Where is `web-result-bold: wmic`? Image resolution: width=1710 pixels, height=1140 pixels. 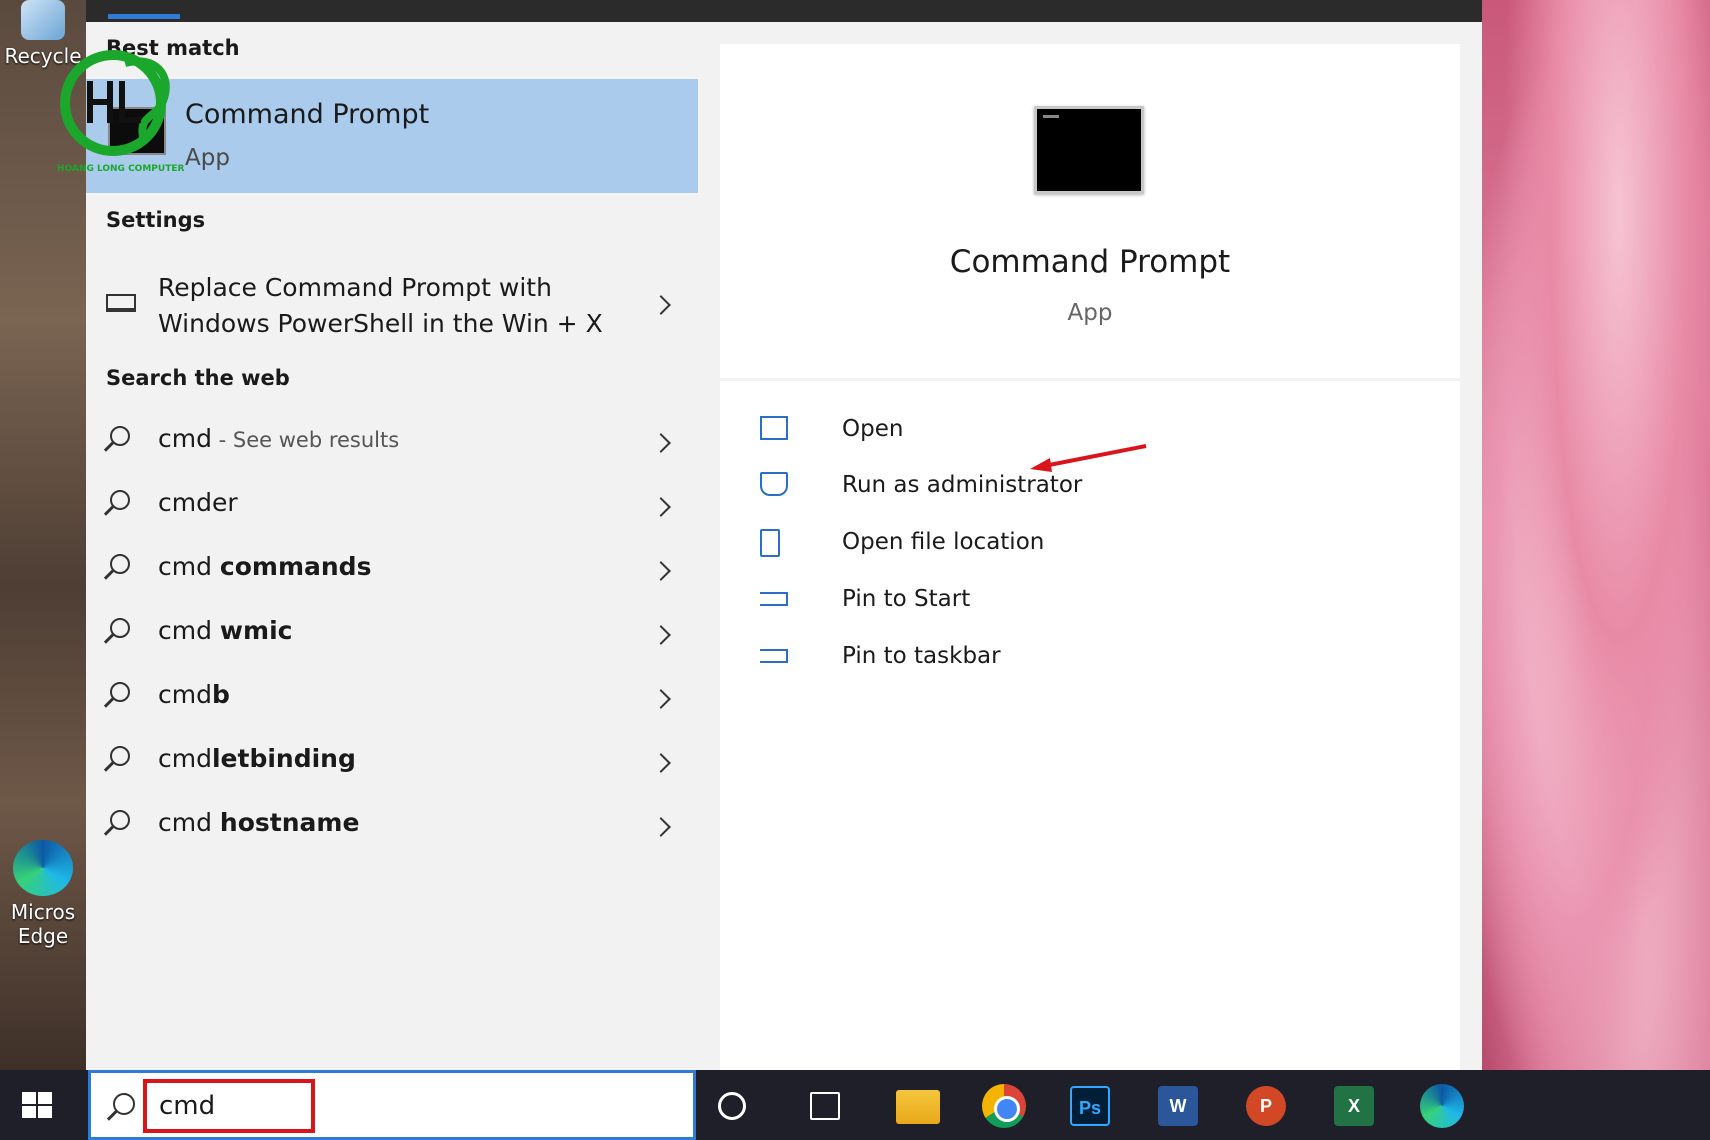
web-result-bold: wmic is located at coordinates (256, 630).